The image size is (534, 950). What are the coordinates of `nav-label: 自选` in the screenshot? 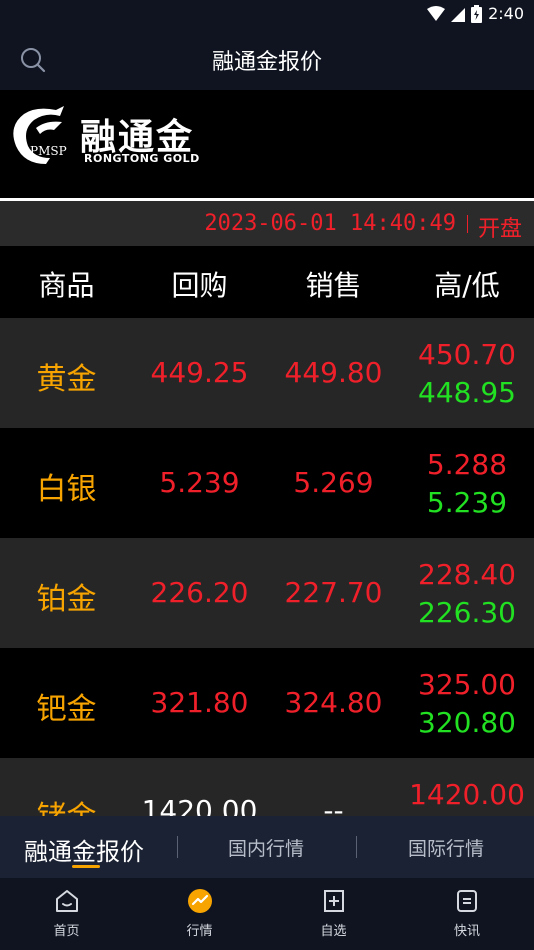 It's located at (333, 931).